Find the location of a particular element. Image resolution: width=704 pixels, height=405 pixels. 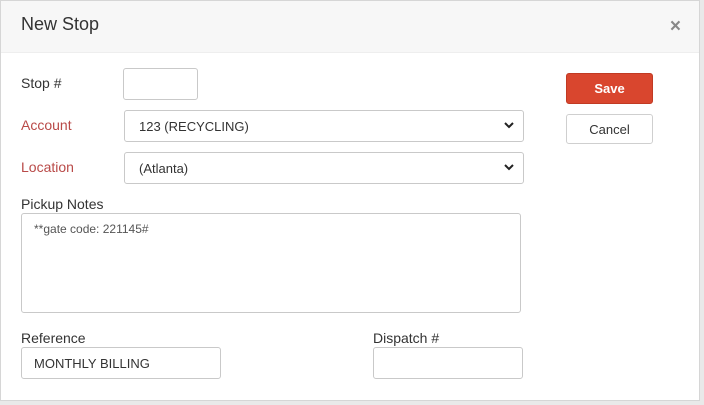

pickup-notes-label: Pickup Notes is located at coordinates (62, 204).